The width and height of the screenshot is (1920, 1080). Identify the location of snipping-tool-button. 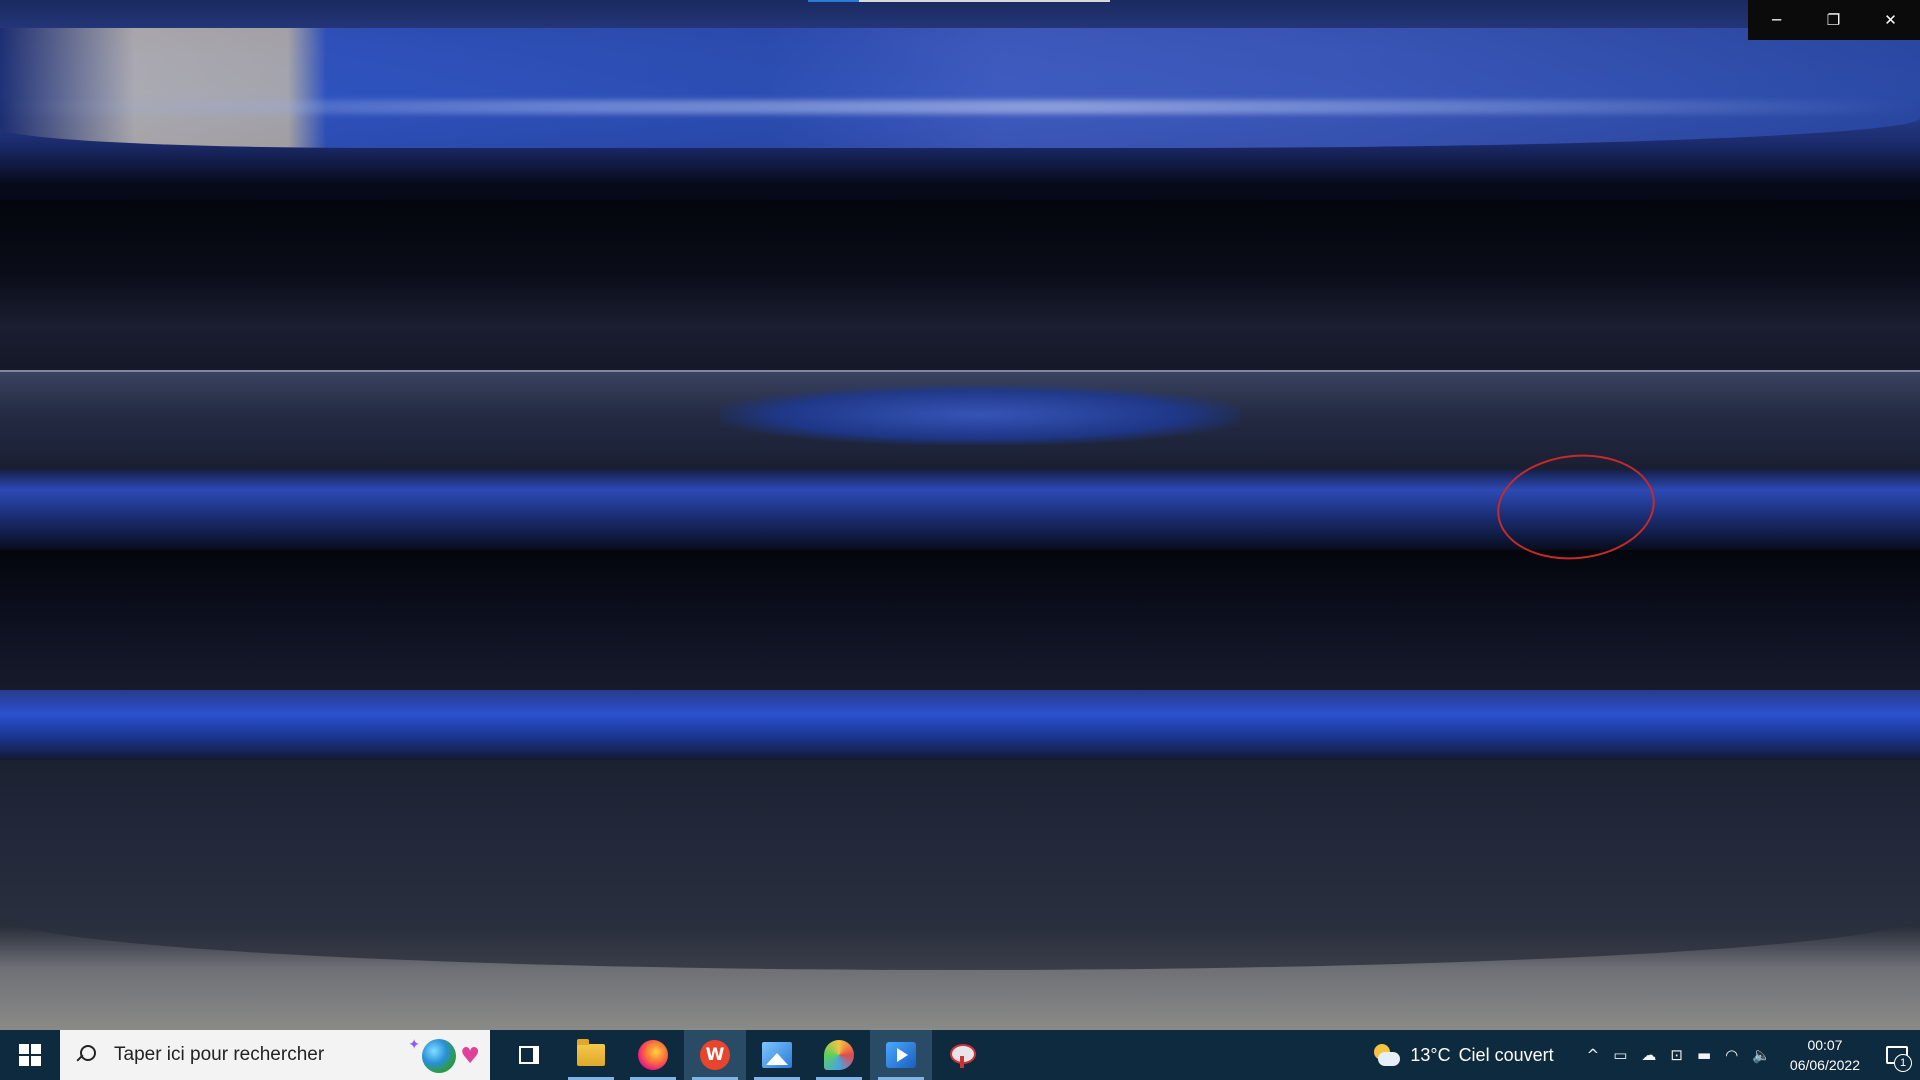
(963, 1055).